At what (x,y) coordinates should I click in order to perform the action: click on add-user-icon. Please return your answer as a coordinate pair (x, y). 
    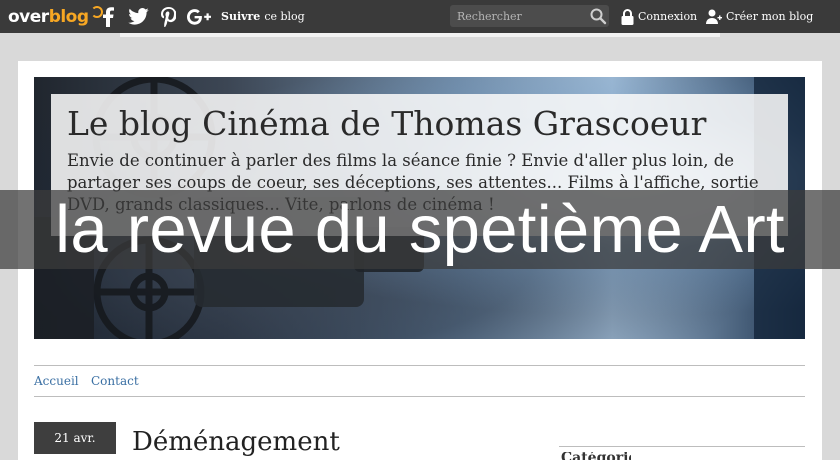
    Looking at the image, I should click on (714, 16).